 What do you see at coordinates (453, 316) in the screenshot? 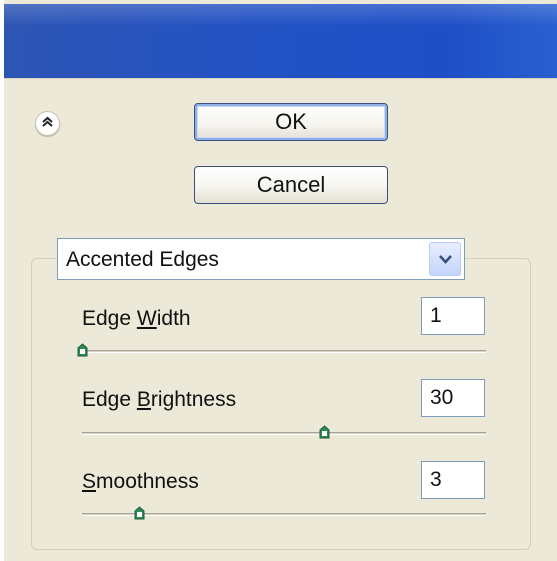
I see `edge-width-input: 1` at bounding box center [453, 316].